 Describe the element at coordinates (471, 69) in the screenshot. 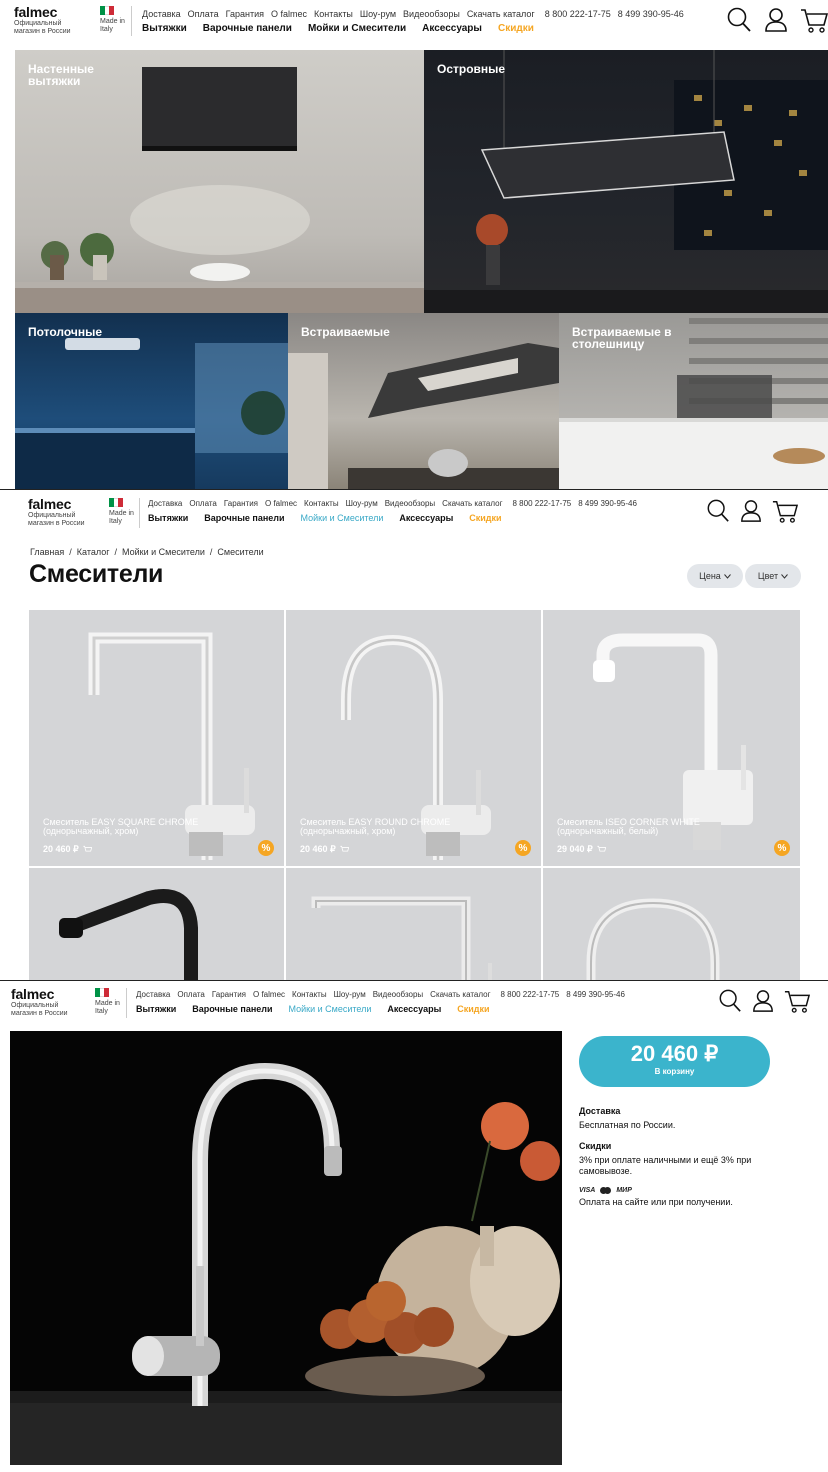

I see `category-label: Островные` at that location.